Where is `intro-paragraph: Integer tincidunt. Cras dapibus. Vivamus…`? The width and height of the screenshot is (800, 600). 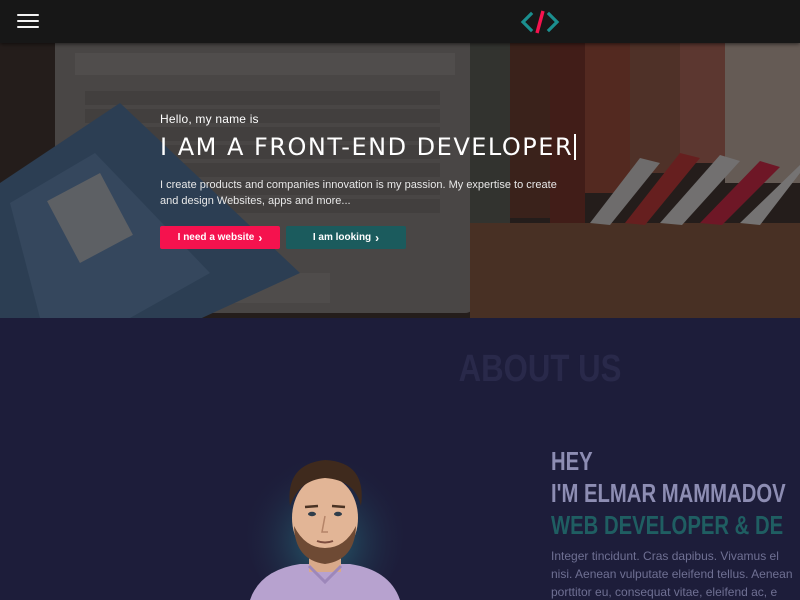
intro-paragraph: Integer tincidunt. Cras dapibus. Vivamus… is located at coordinates (675, 573).